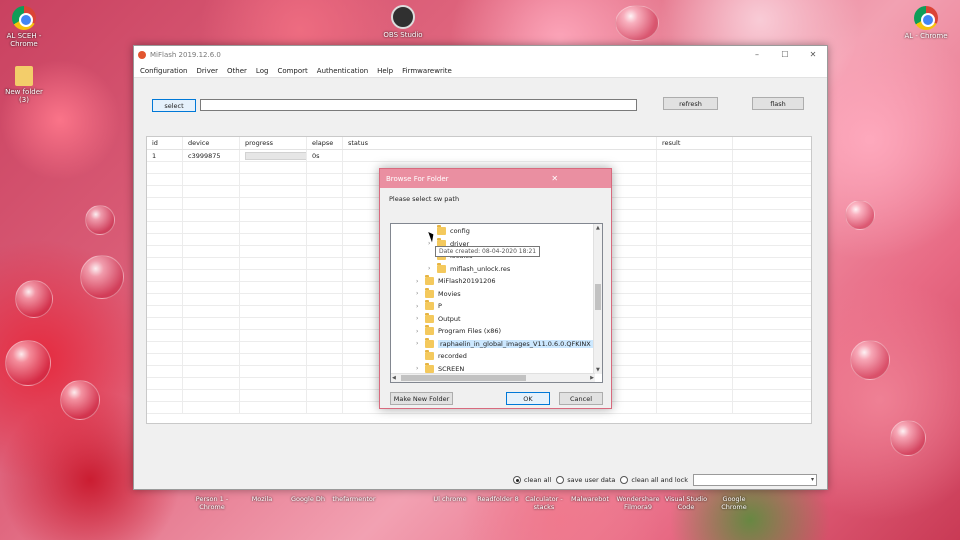  I want to click on tree-item: config, so click(449, 231).